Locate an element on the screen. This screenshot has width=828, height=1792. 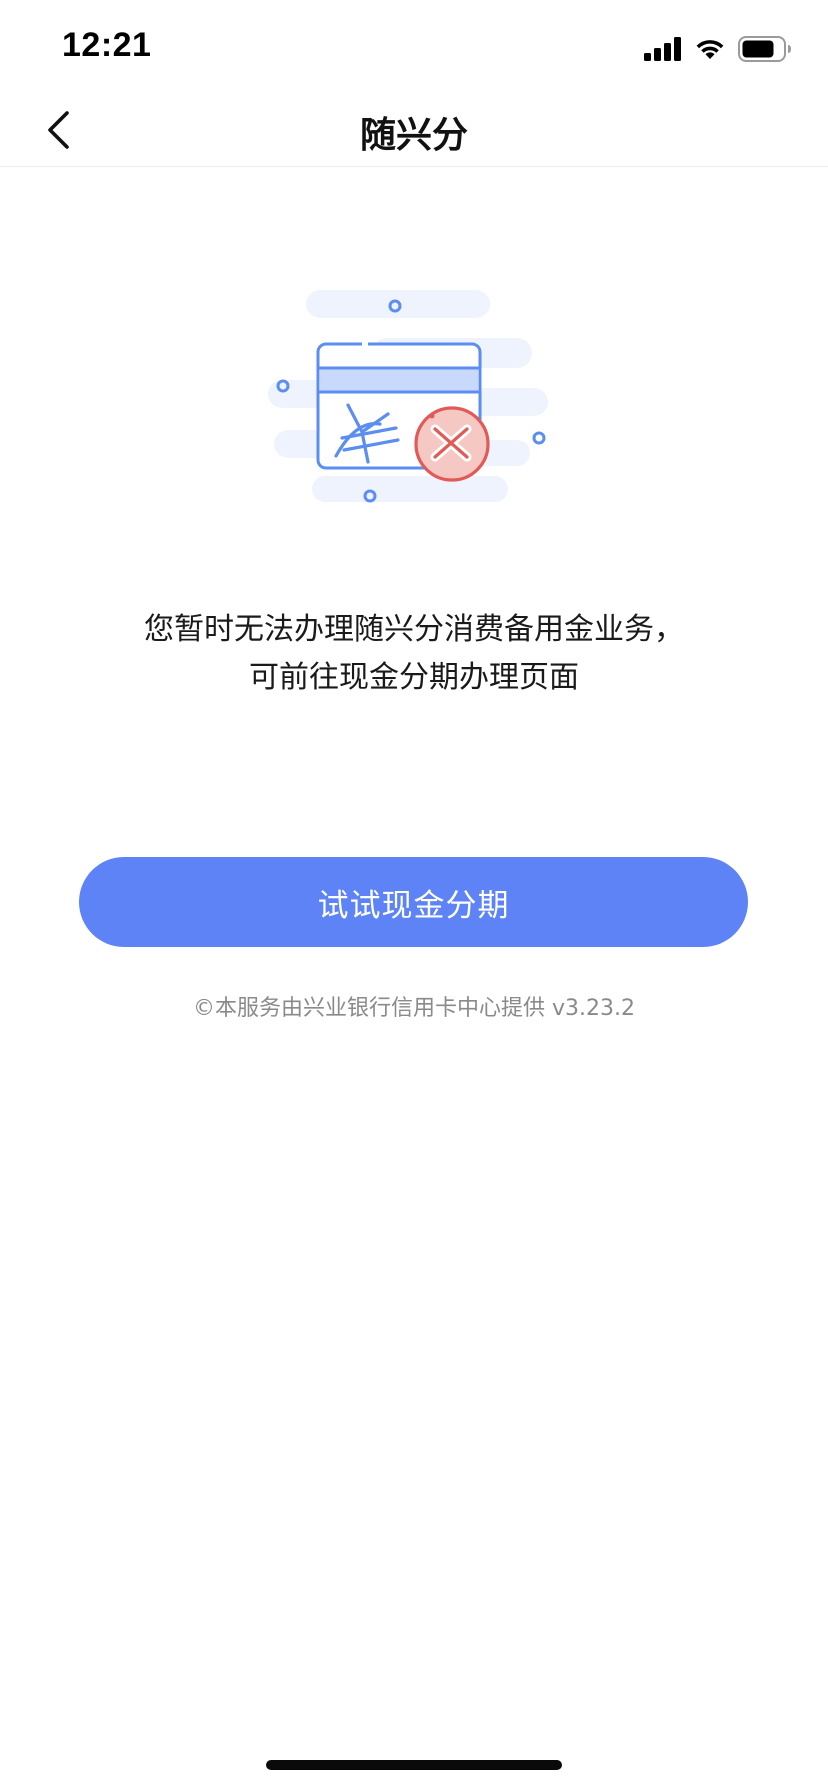
service-provider-note: ©本服务由兴业银行信用卡中心提供 v3.23.2 is located at coordinates (414, 1008).